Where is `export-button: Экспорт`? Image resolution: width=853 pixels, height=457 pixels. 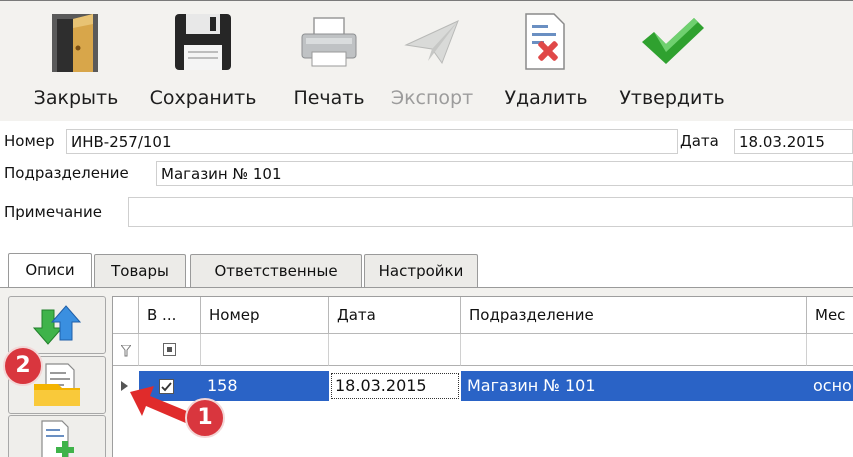 export-button: Экспорт is located at coordinates (432, 61).